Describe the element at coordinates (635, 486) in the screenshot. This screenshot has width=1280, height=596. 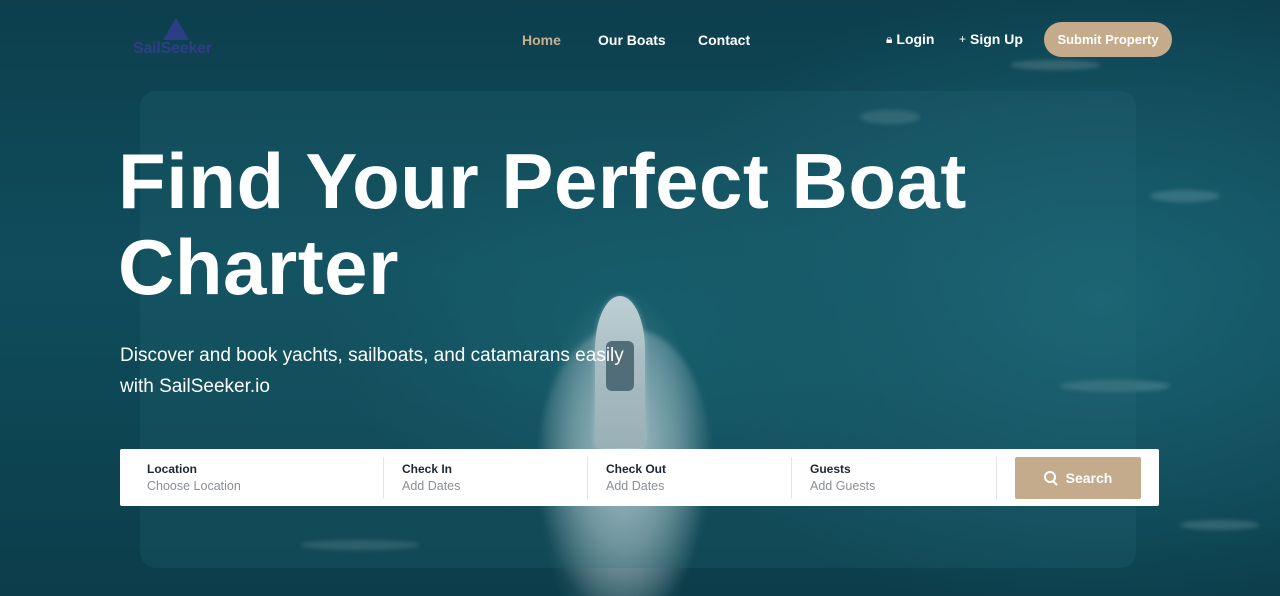
I see `check-out-placeholder: Add Dates` at that location.